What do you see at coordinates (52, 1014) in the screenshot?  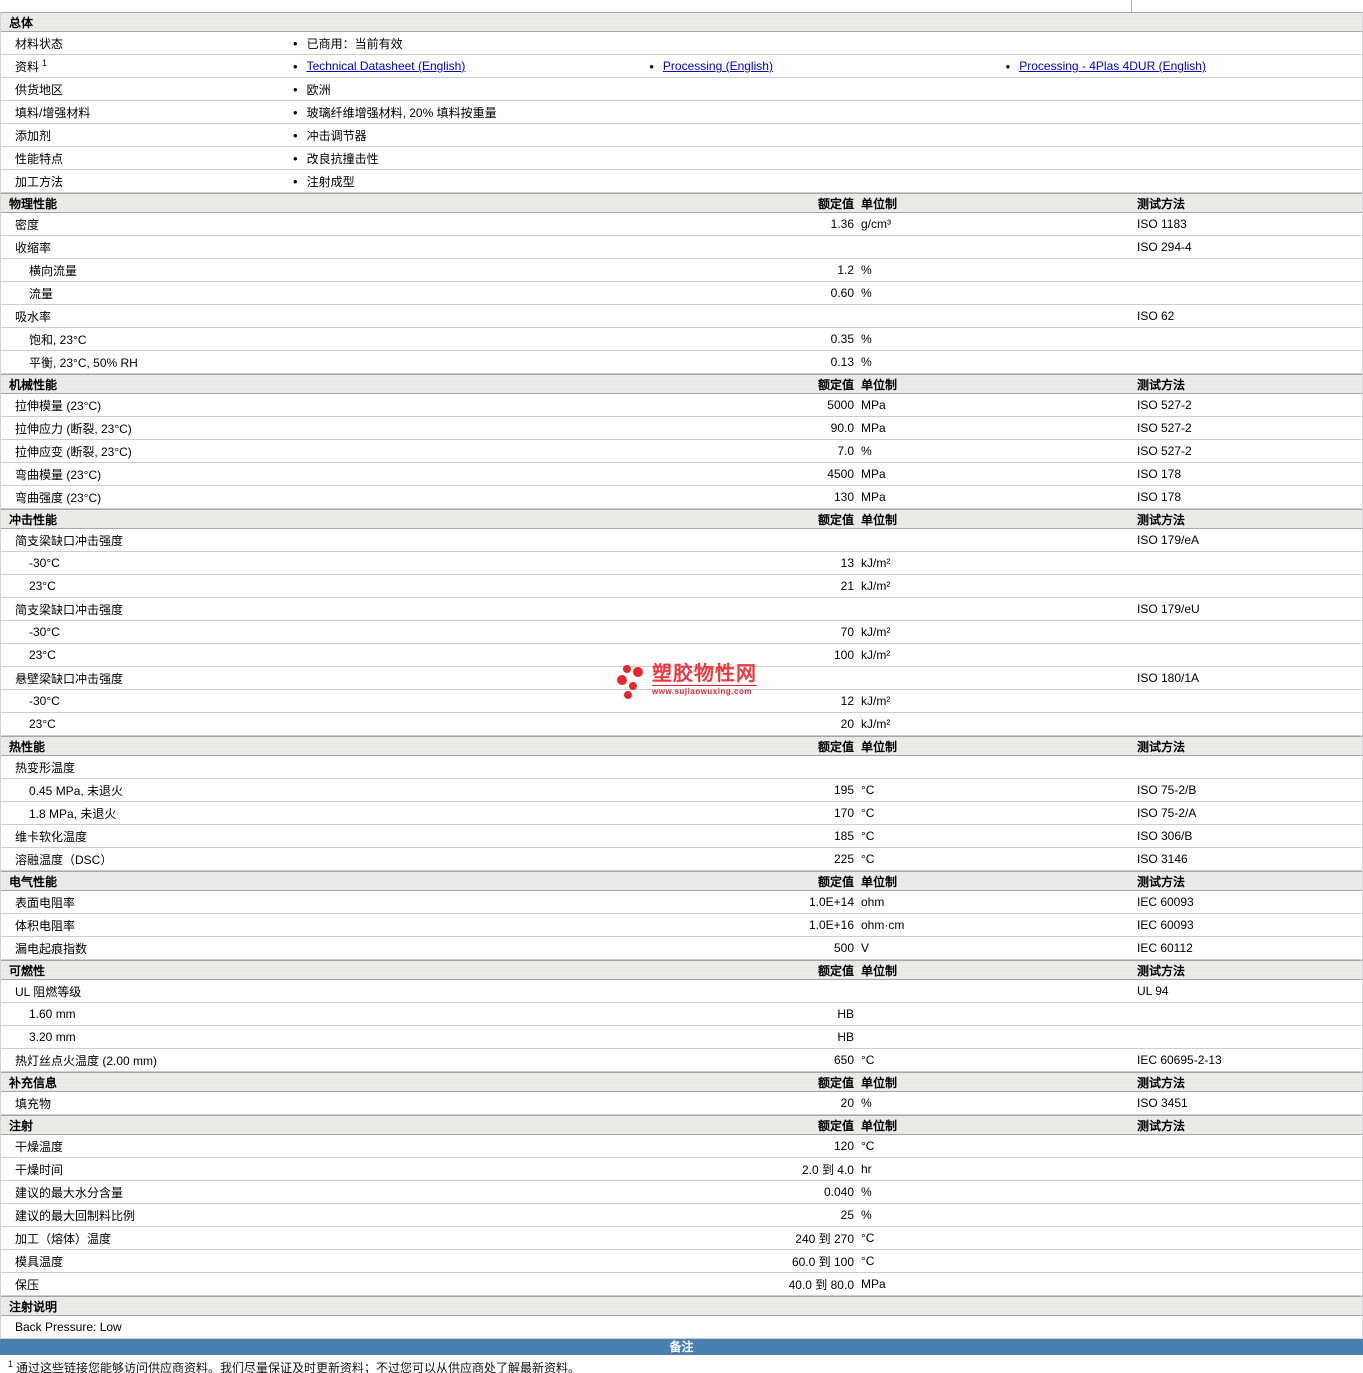 I see `property-label: 1.60 mm` at bounding box center [52, 1014].